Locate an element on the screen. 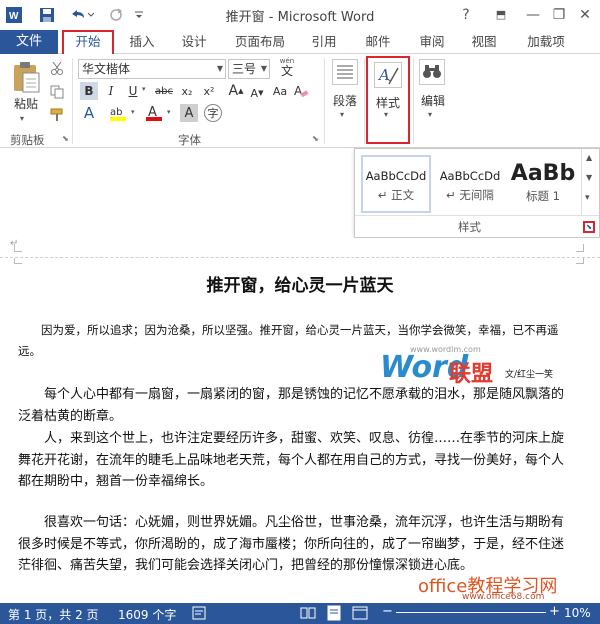 The width and height of the screenshot is (600, 624). cut-icon is located at coordinates (57, 68).